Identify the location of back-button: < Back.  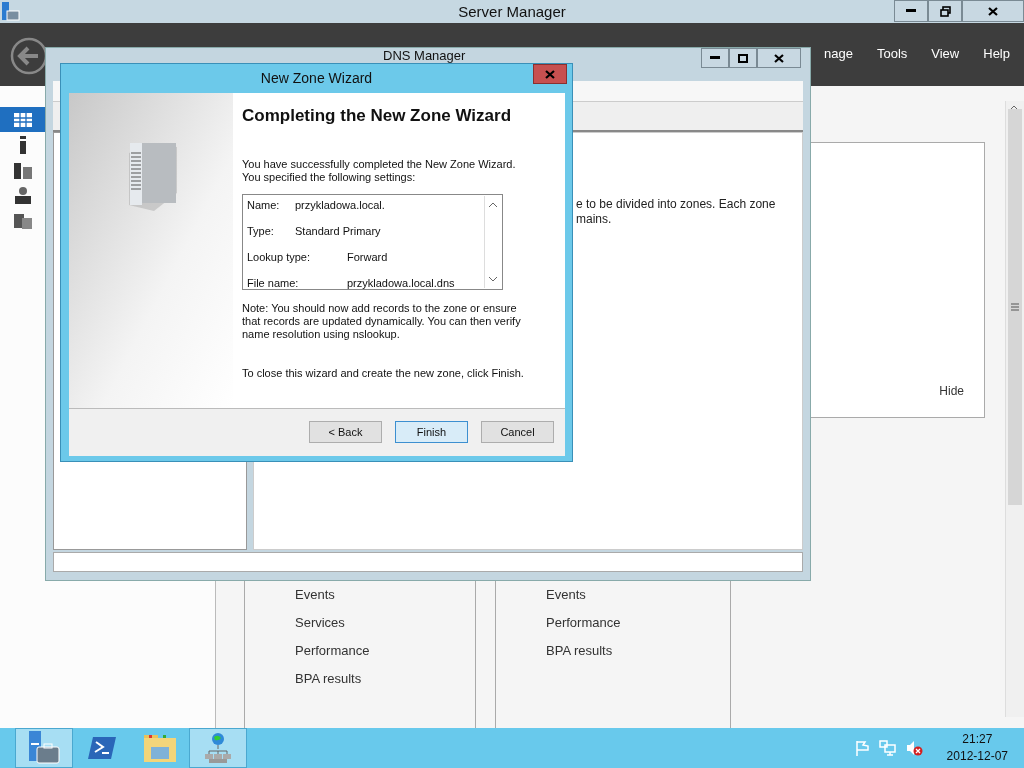
(345, 432).